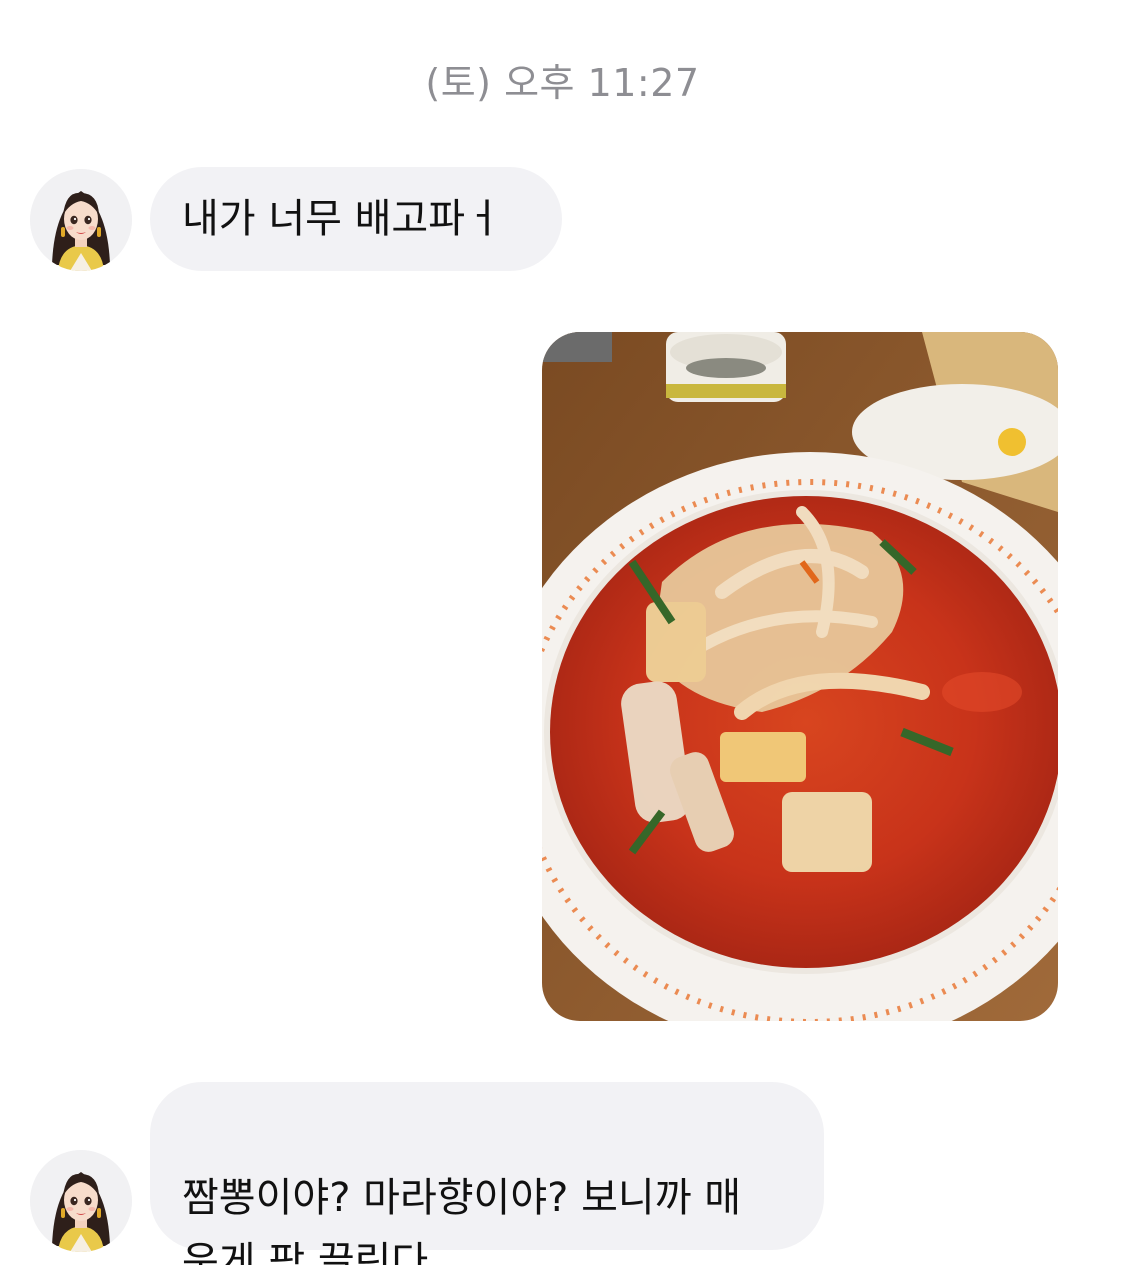  Describe the element at coordinates (342, 219) in the screenshot. I see `message-text: 내가 너무 배고파ㅓ` at that location.